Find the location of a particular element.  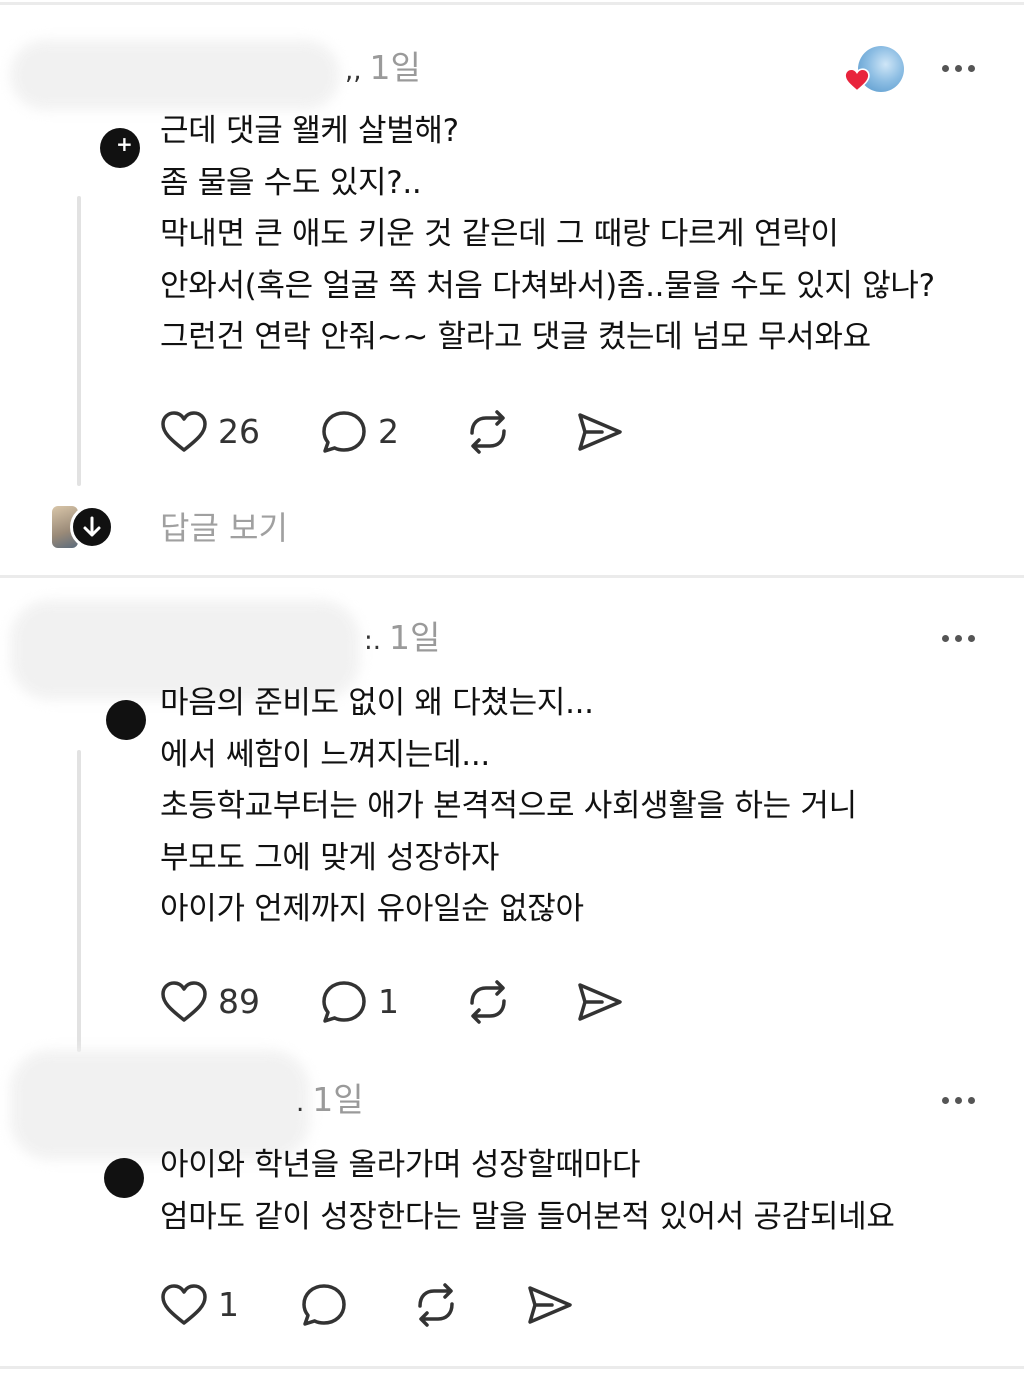

post-line: 좀 물을 수도 있지?.. is located at coordinates (291, 182).